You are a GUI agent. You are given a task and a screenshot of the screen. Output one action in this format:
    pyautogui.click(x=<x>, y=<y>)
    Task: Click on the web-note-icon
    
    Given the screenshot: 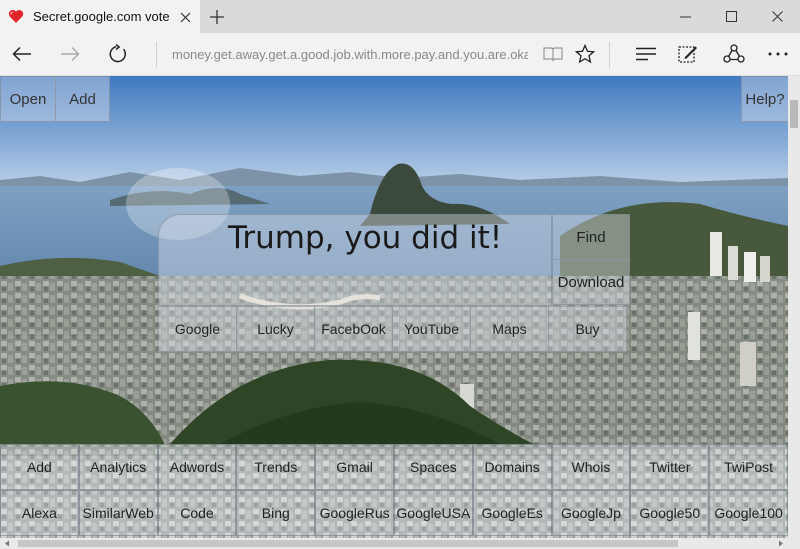 What is the action you would take?
    pyautogui.click(x=688, y=54)
    